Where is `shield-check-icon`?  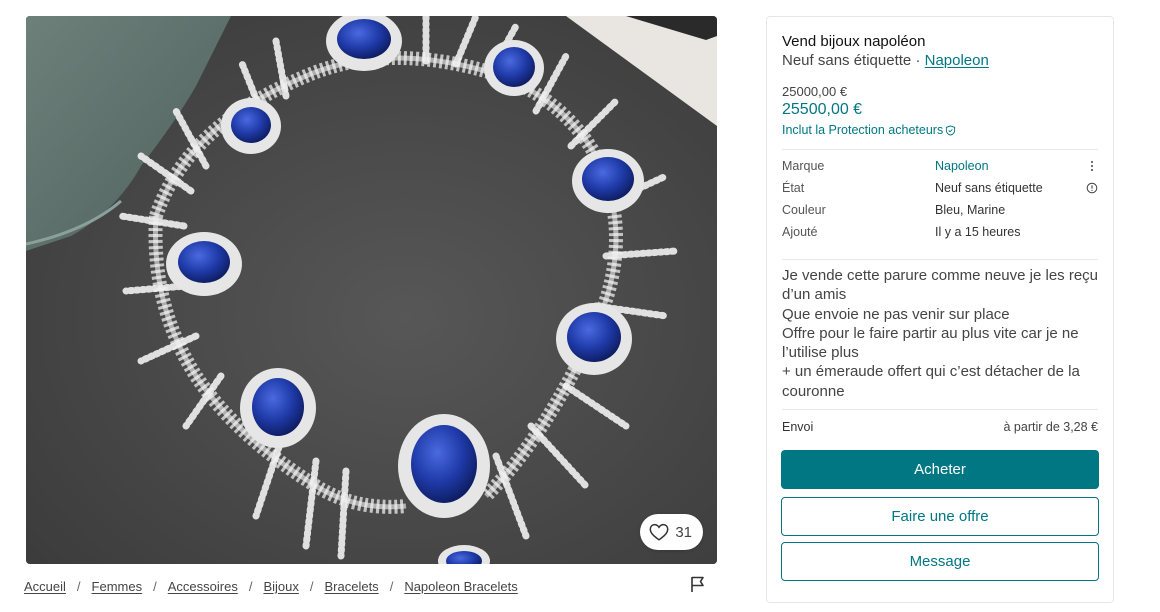
shield-check-icon is located at coordinates (951, 130).